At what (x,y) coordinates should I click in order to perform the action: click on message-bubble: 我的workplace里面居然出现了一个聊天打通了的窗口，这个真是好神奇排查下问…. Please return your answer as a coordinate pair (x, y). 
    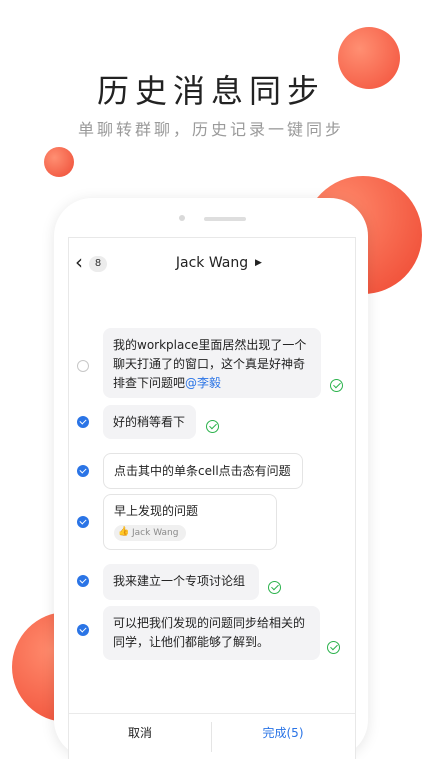
    Looking at the image, I should click on (212, 363).